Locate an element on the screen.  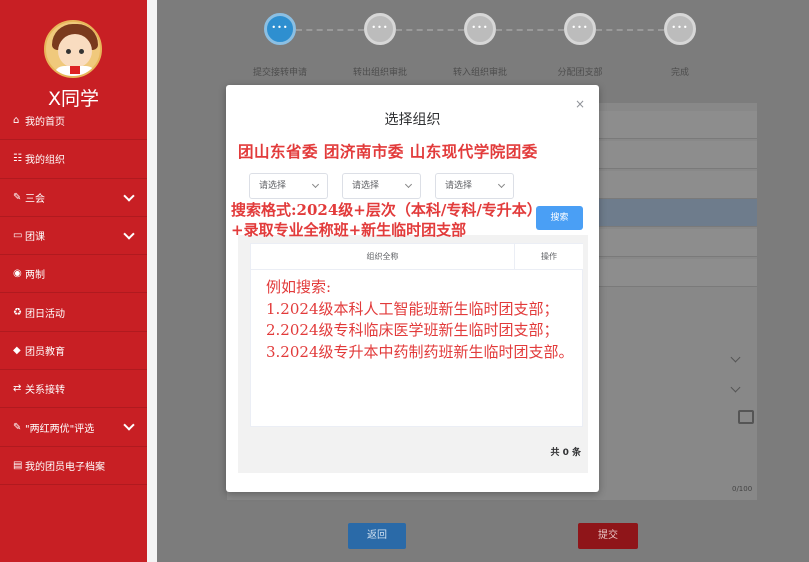
edit-icon is located at coordinates (746, 417).